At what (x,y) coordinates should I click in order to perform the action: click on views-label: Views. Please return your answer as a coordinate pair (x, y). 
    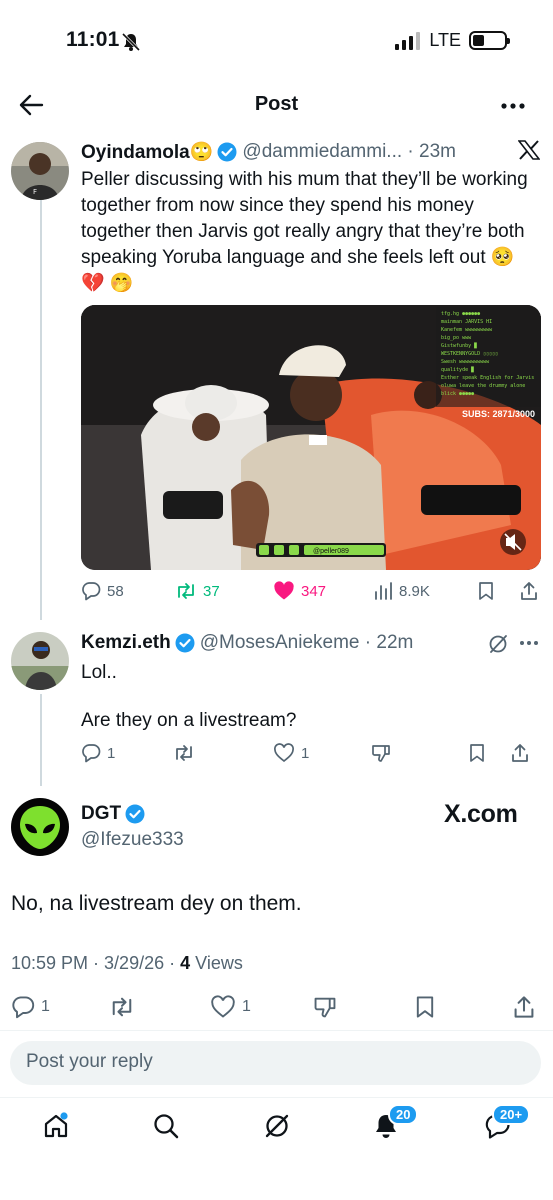
    Looking at the image, I should click on (219, 963).